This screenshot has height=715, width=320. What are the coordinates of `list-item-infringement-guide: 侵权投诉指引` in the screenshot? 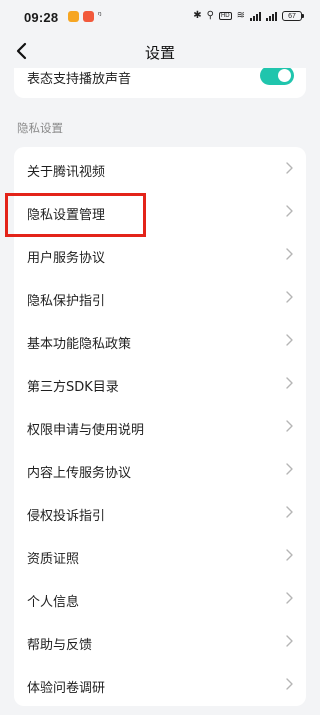 It's located at (160, 512).